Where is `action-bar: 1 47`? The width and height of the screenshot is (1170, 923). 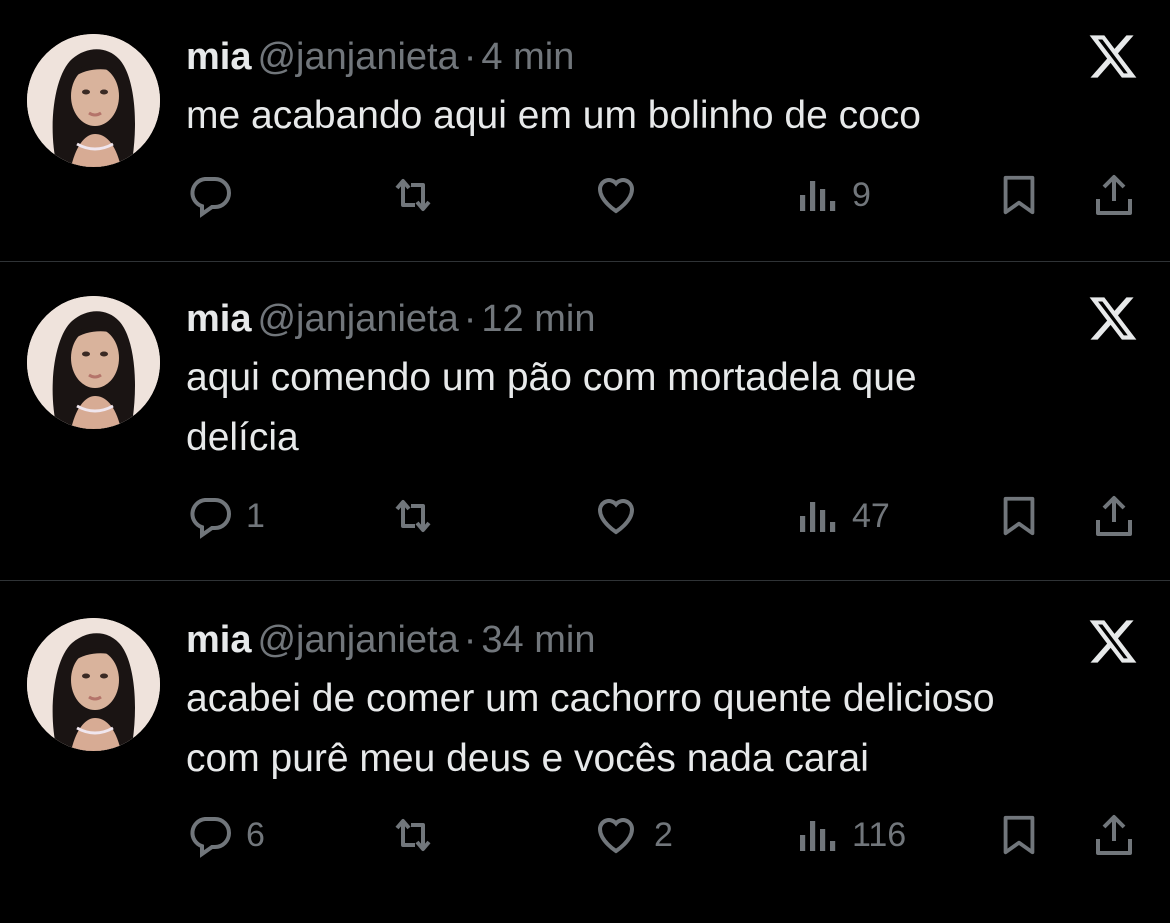
action-bar: 1 47 is located at coordinates (585, 516).